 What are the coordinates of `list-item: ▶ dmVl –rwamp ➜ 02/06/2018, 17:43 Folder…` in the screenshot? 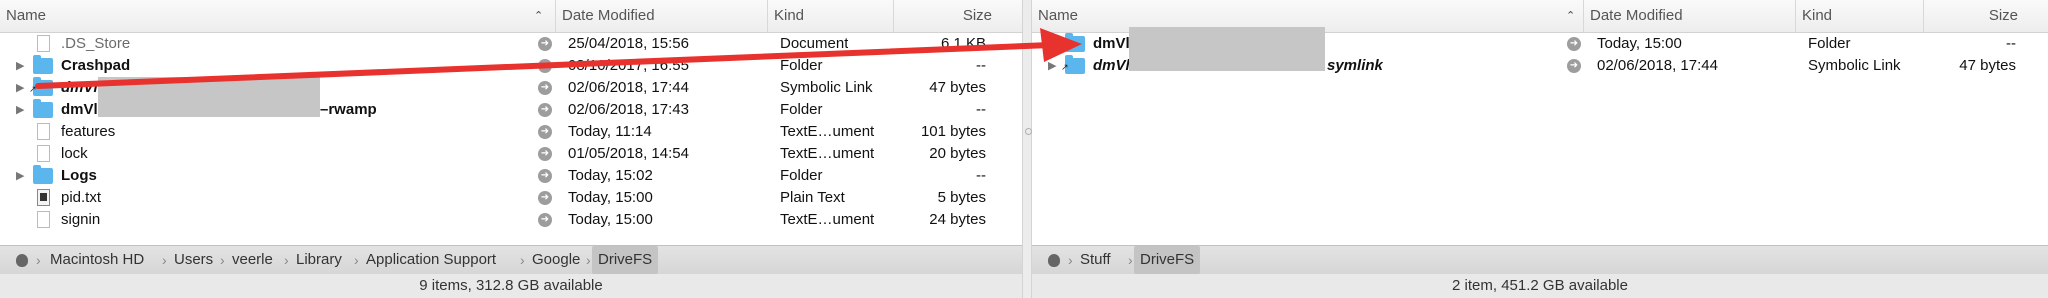 It's located at (511, 104).